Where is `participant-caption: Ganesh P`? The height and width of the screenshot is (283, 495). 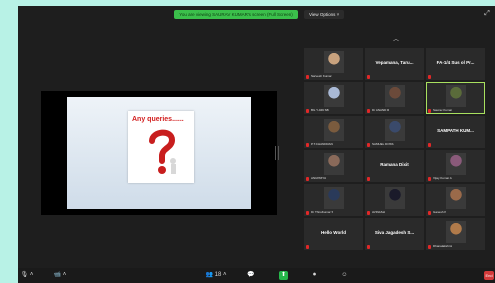 participant-caption: Ganesh P is located at coordinates (440, 212).